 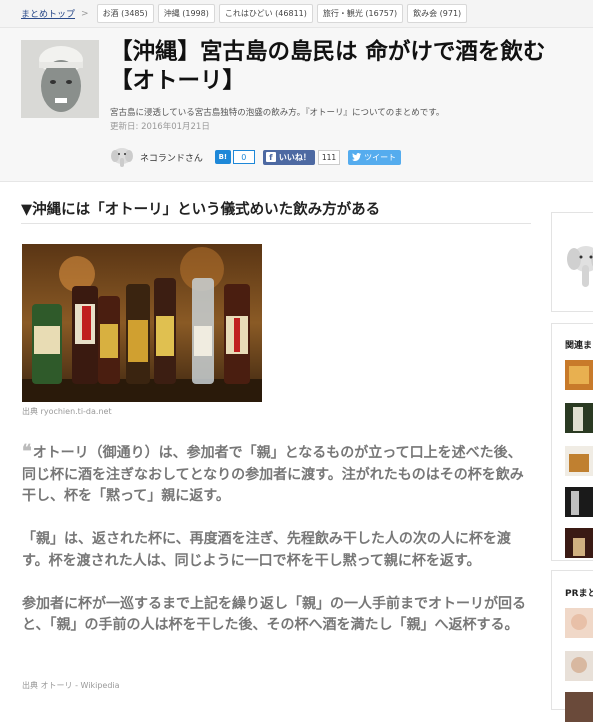 What do you see at coordinates (256, 157) in the screenshot?
I see `author-row: ネコランドさん B! 0 f いいね！ 111 ツイート` at bounding box center [256, 157].